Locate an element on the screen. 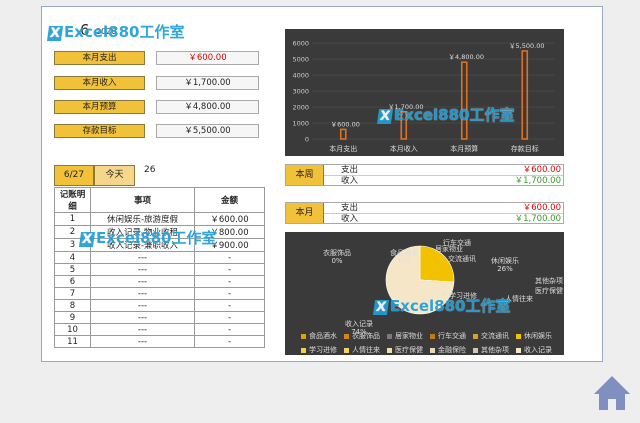 This screenshot has height=423, width=640. pie-label-food: 食品酒水 0% is located at coordinates (404, 257).